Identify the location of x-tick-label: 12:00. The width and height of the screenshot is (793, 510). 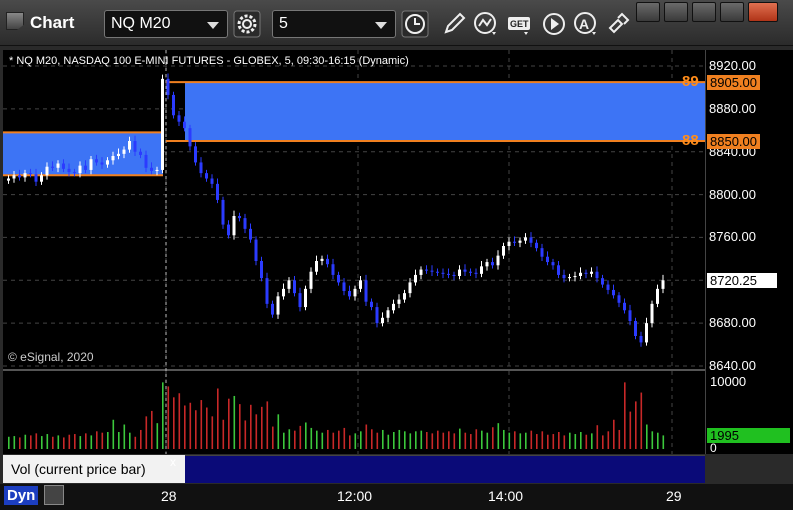
(355, 496).